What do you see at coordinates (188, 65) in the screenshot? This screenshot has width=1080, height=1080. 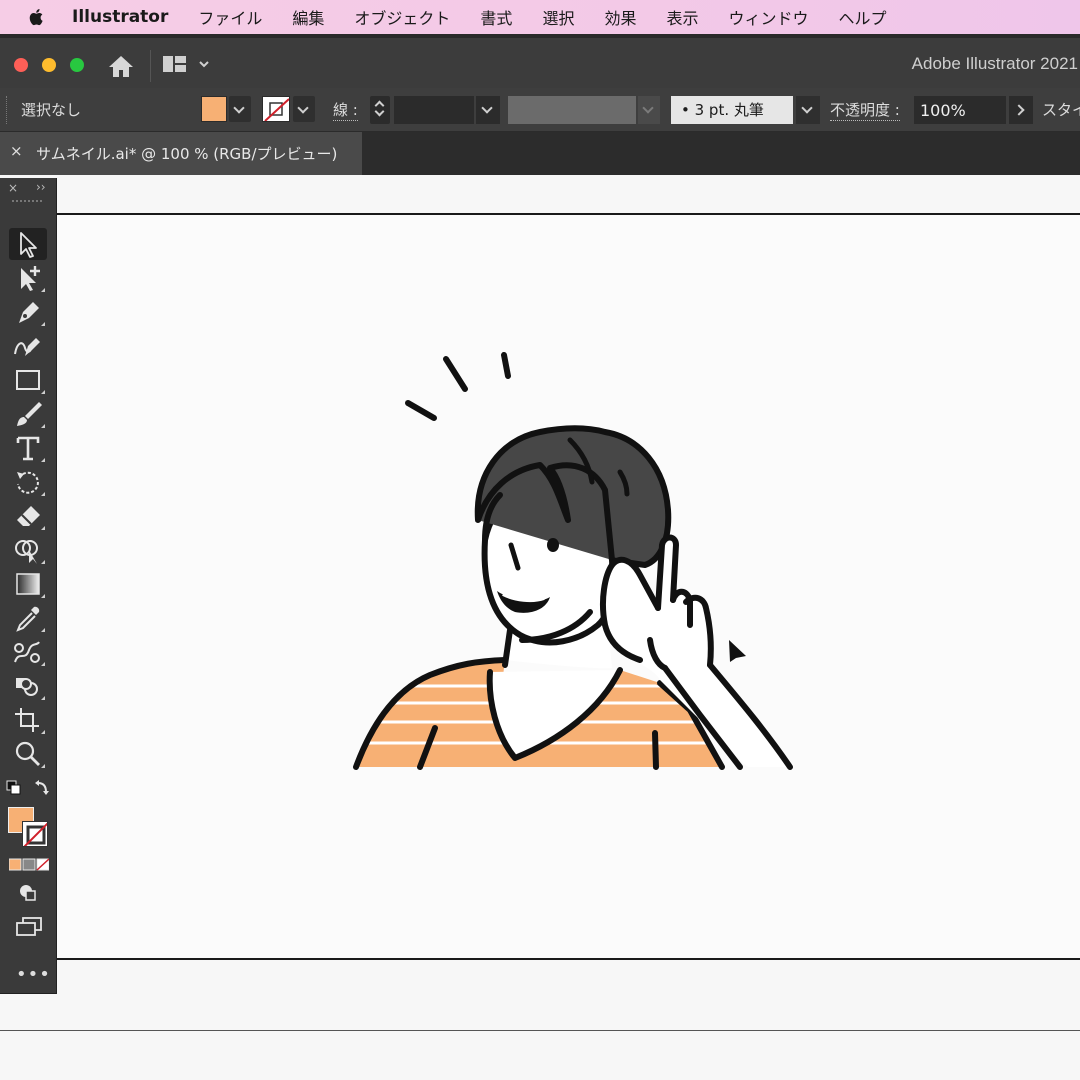 I see `workspace-switcher-icon` at bounding box center [188, 65].